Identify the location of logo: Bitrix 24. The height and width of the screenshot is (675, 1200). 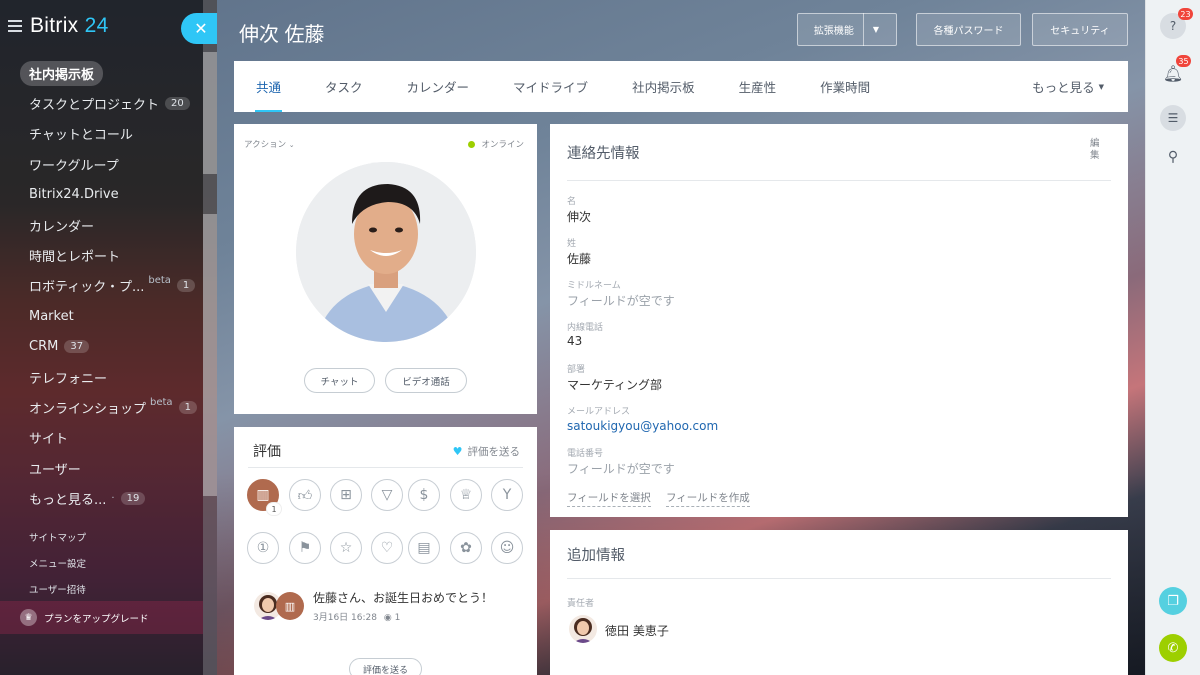
(58, 26).